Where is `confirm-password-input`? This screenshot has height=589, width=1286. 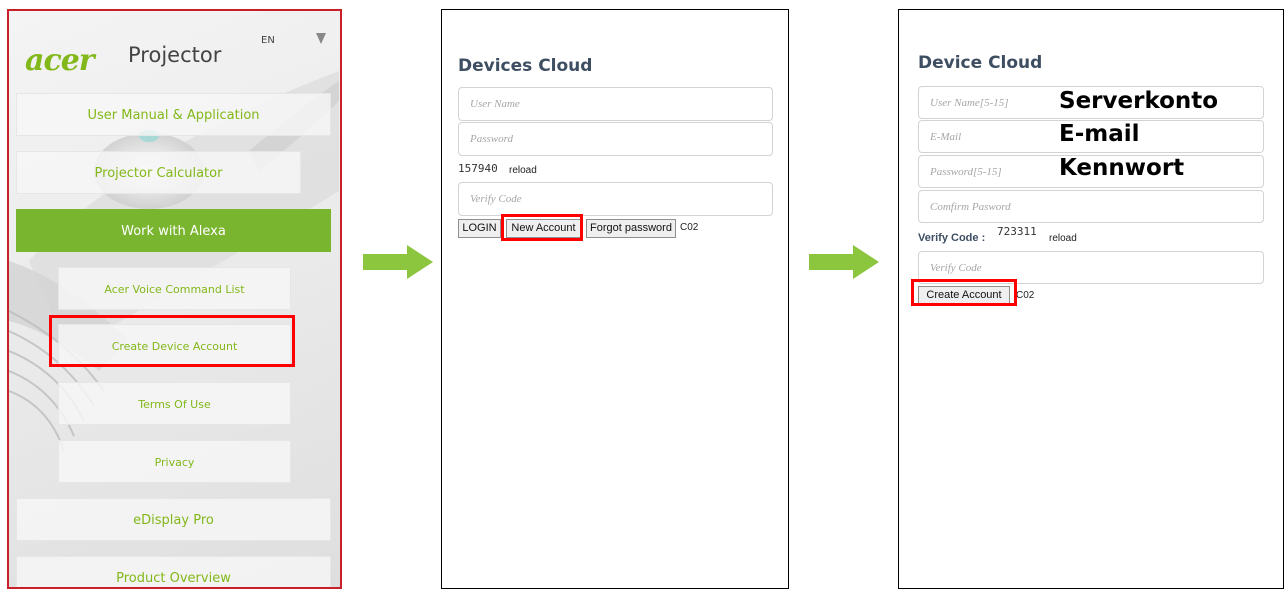 confirm-password-input is located at coordinates (1091, 206).